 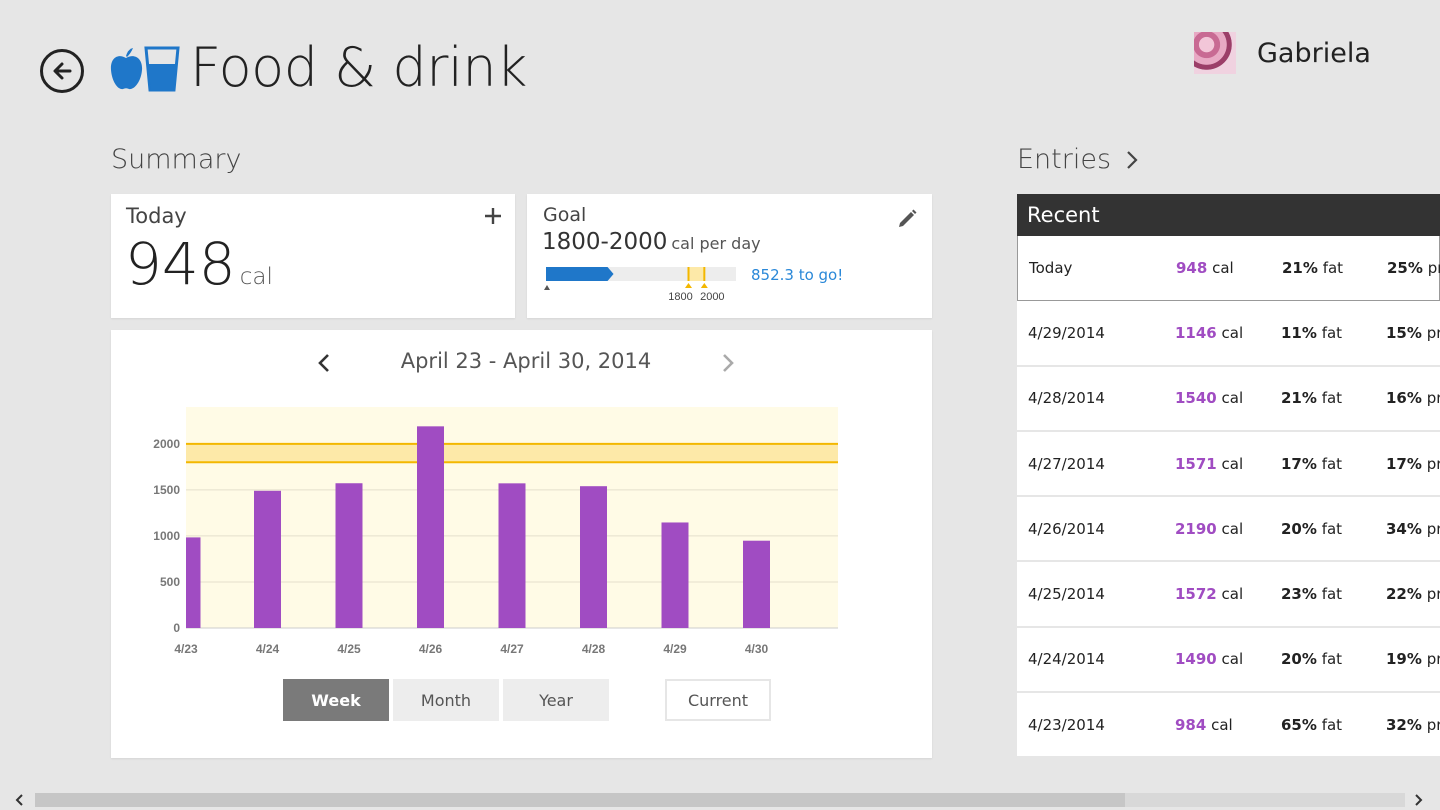 What do you see at coordinates (1196, 398) in the screenshot?
I see `entry-calories-value: 1540` at bounding box center [1196, 398].